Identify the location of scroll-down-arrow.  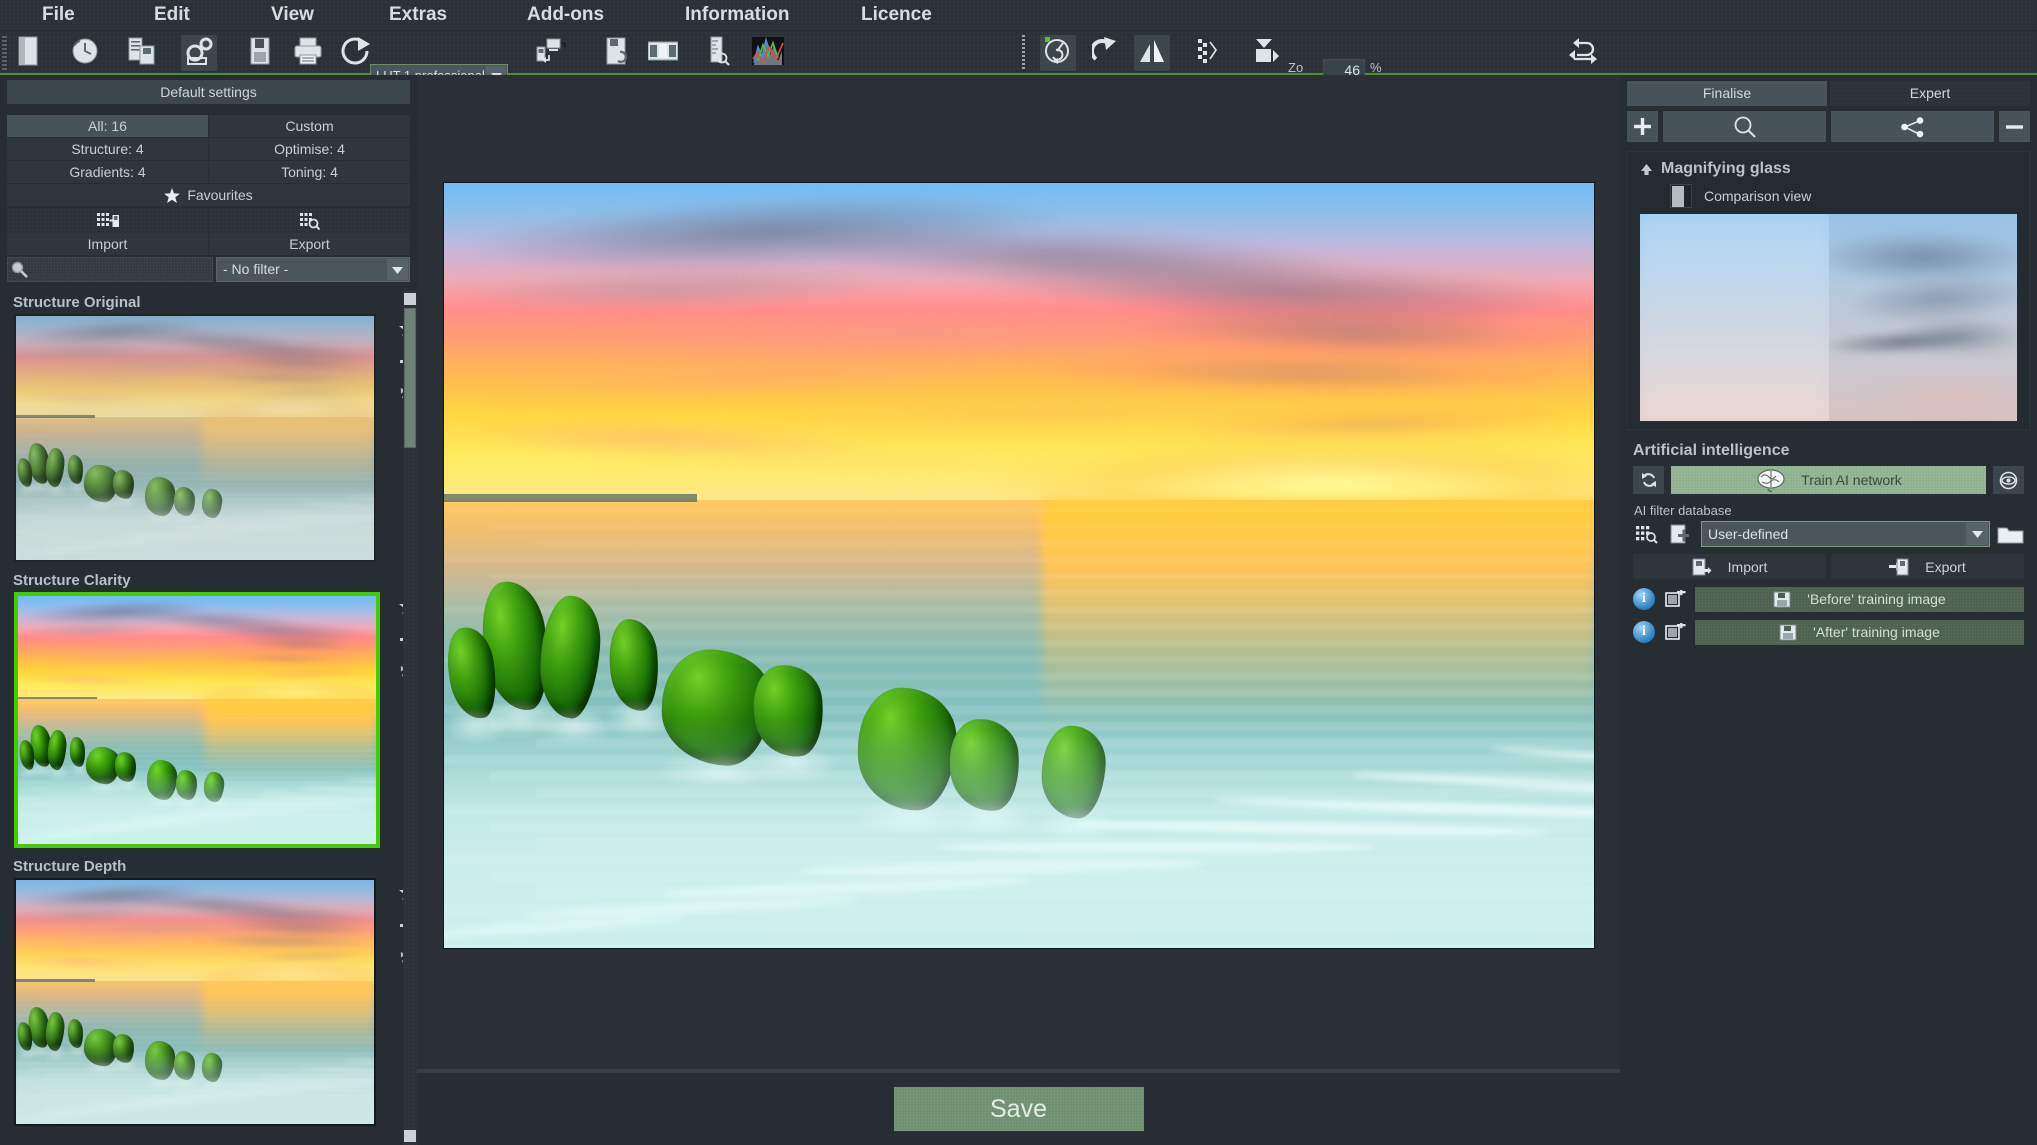
(410, 1136).